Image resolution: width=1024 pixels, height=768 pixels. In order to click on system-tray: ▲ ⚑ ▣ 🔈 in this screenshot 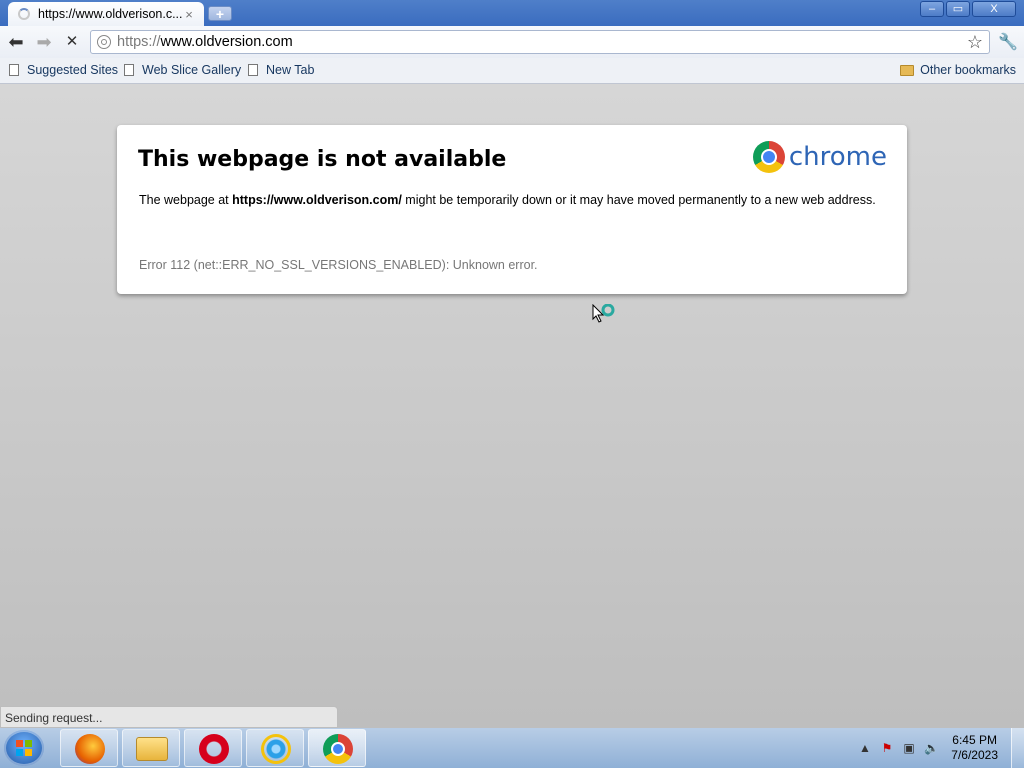, I will do `click(898, 748)`.